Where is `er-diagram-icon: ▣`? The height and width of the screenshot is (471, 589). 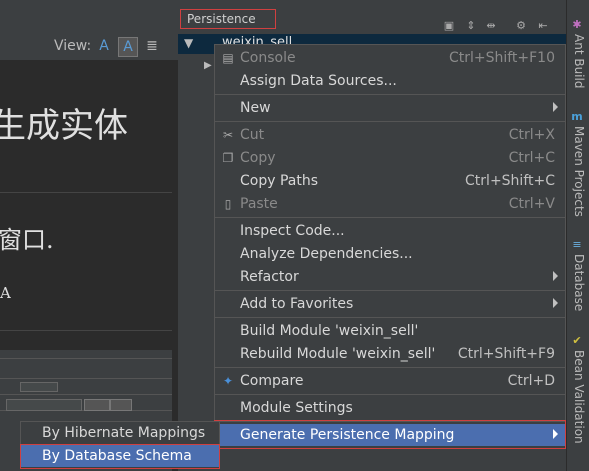 er-diagram-icon: ▣ is located at coordinates (449, 26).